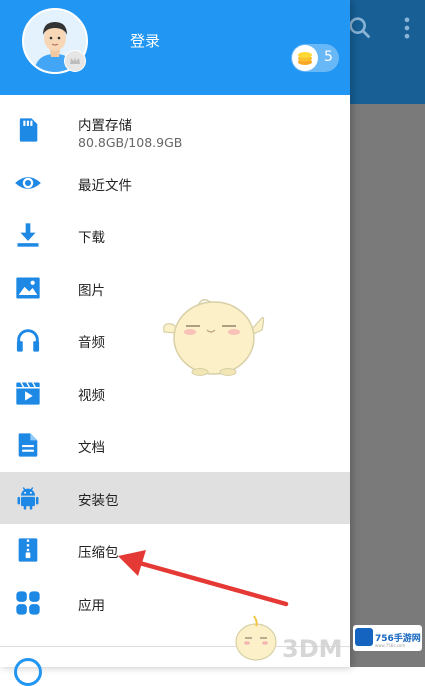 The height and width of the screenshot is (686, 425). What do you see at coordinates (28, 498) in the screenshot?
I see `android-icon` at bounding box center [28, 498].